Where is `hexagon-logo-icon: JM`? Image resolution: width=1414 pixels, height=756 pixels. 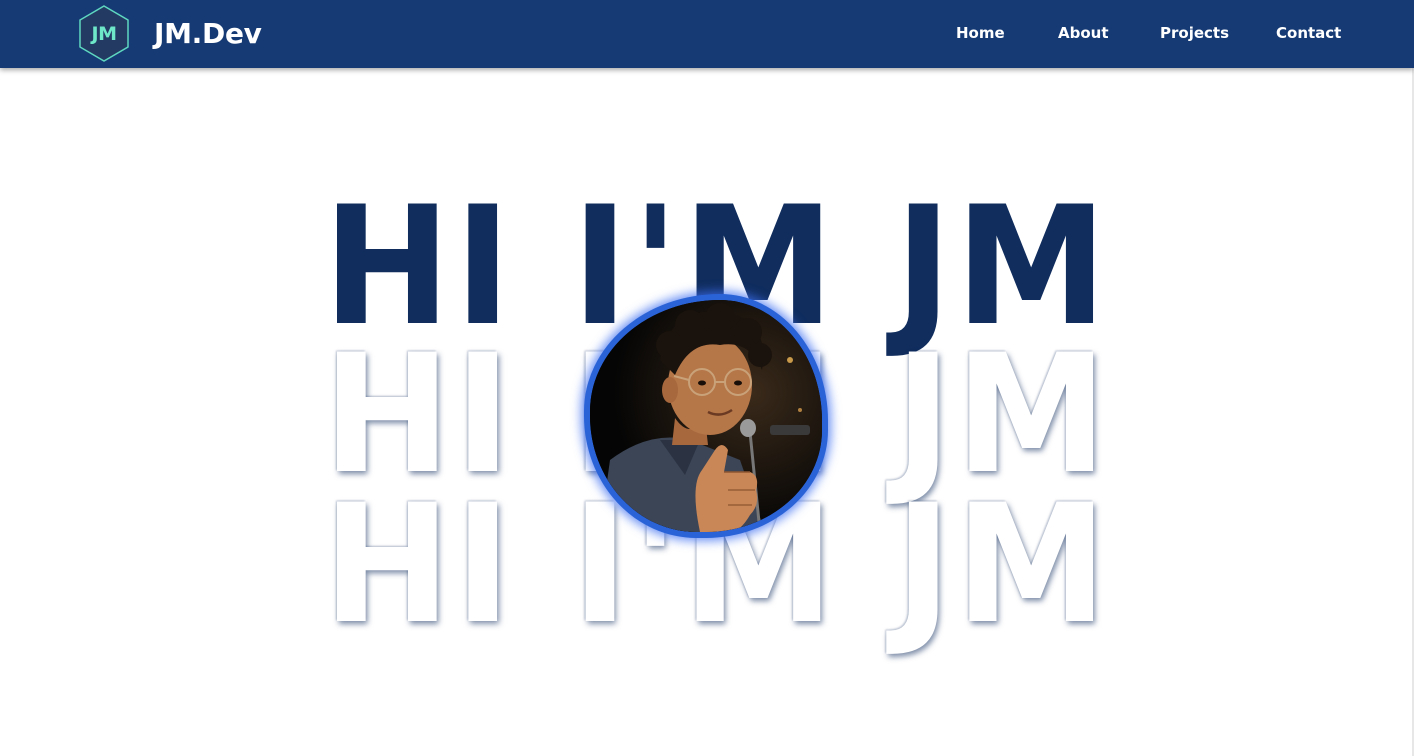
hexagon-logo-icon: JM is located at coordinates (104, 33).